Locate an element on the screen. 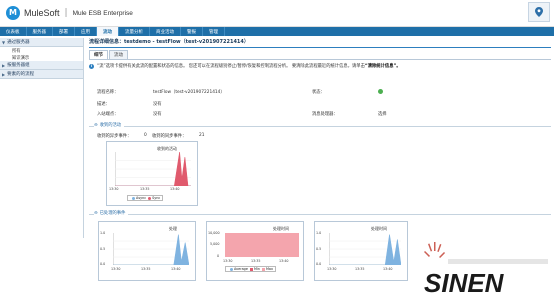 The width and height of the screenshot is (554, 305). processing-time-plot is located at coordinates (262, 245).